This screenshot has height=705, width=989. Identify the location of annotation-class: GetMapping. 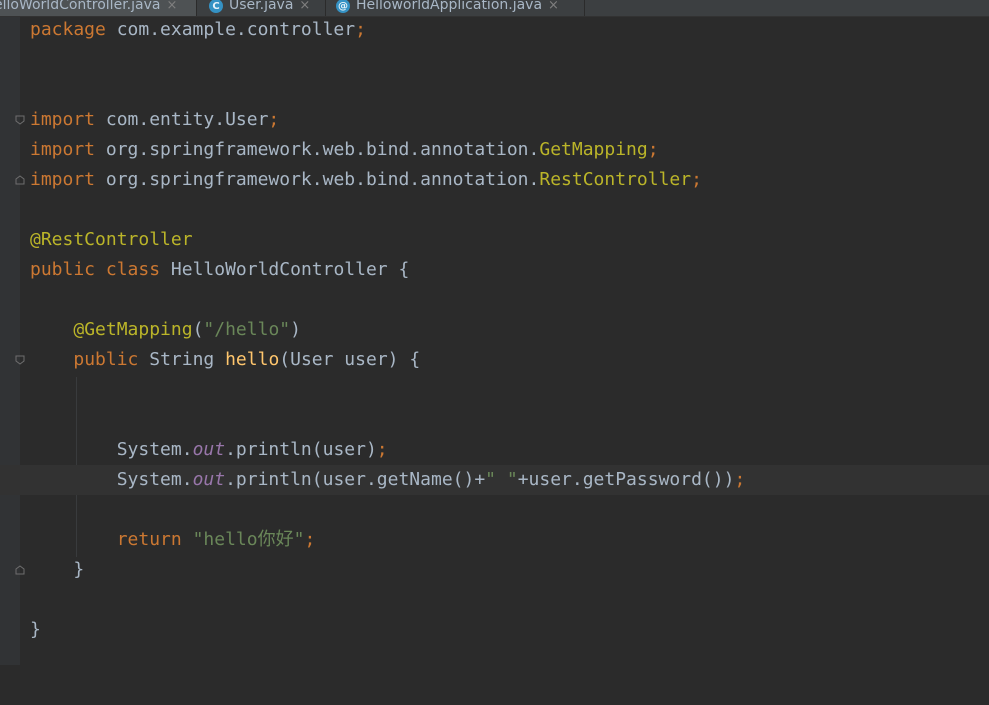
(593, 149).